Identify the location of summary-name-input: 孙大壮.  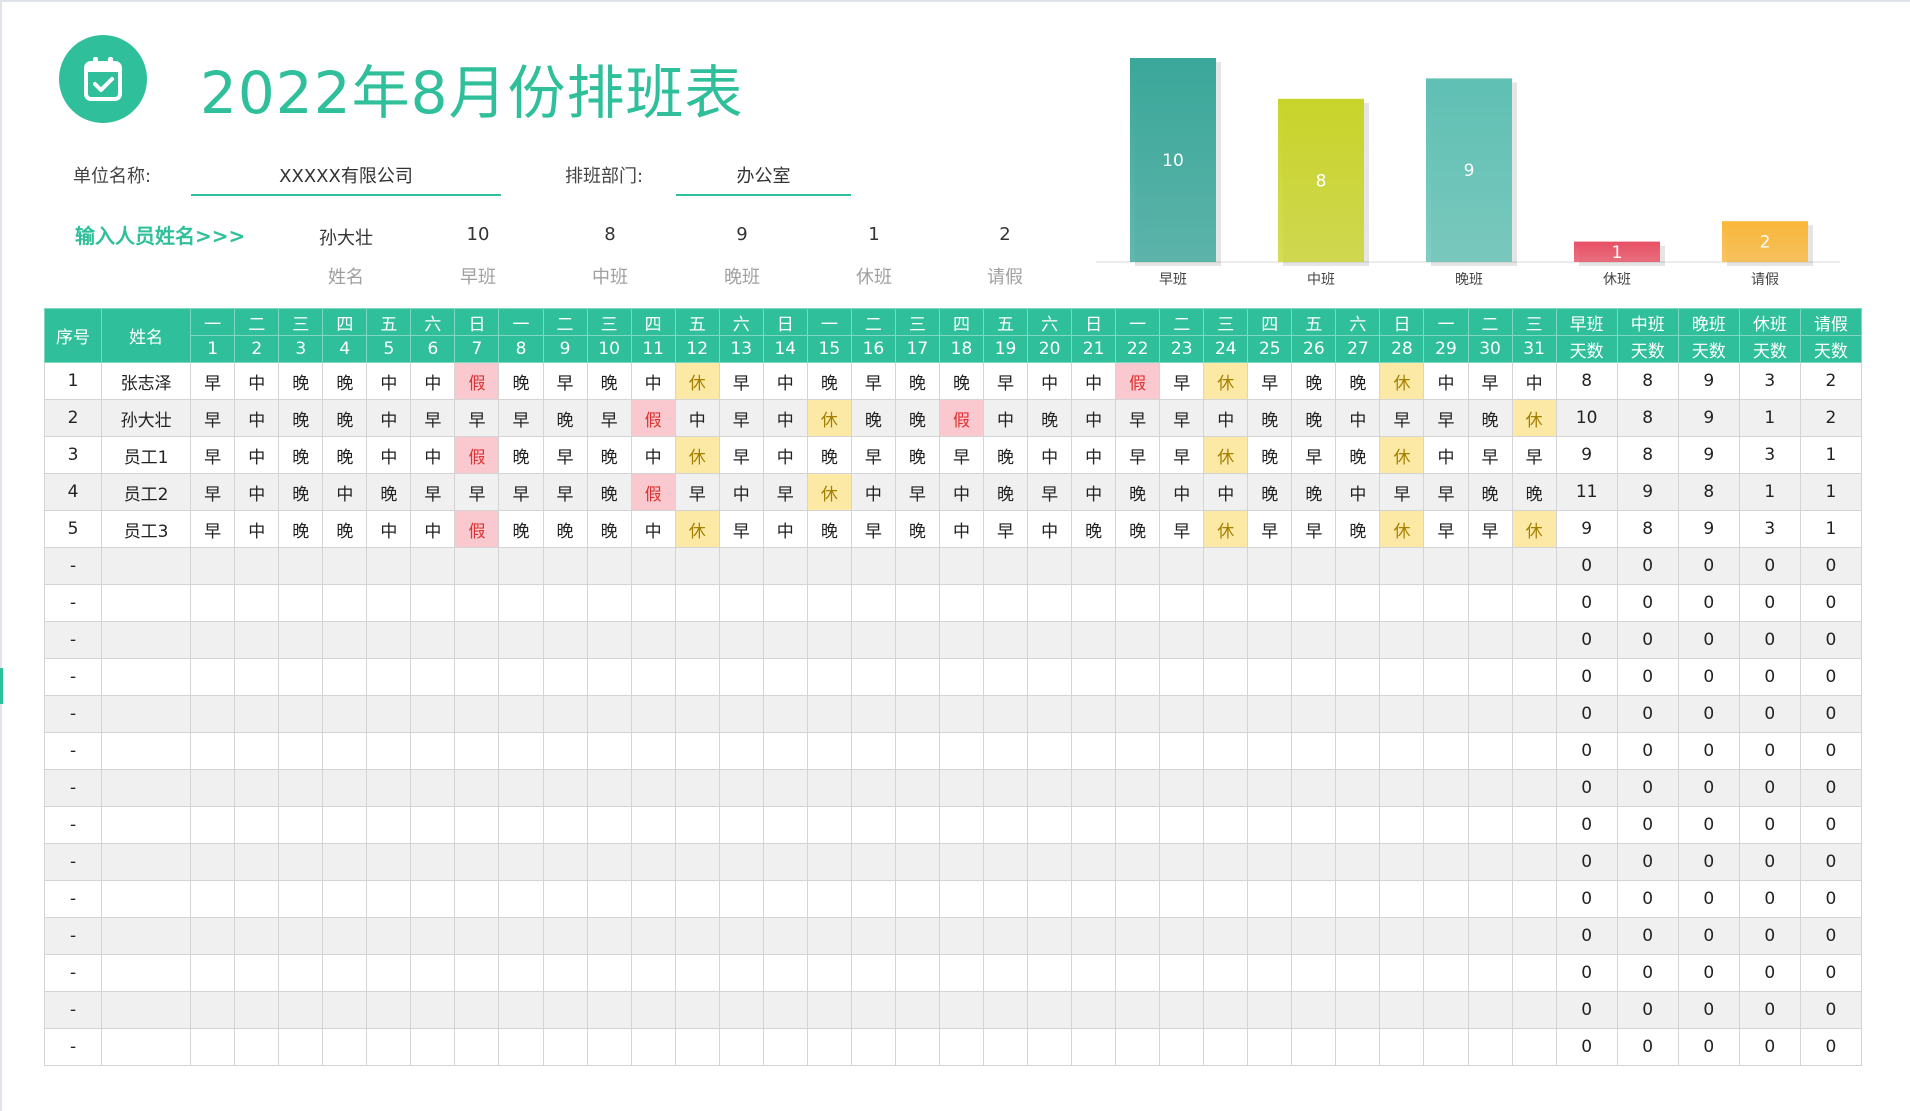
(346, 237).